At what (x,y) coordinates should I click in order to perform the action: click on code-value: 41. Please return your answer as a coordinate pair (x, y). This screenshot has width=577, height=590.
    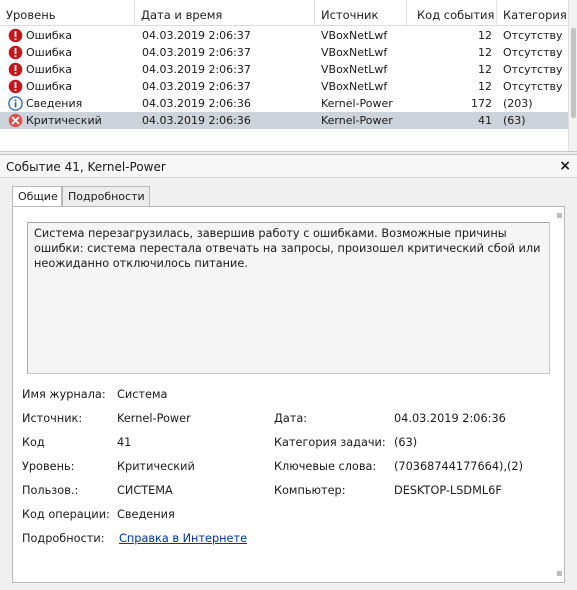
    Looking at the image, I should click on (124, 442).